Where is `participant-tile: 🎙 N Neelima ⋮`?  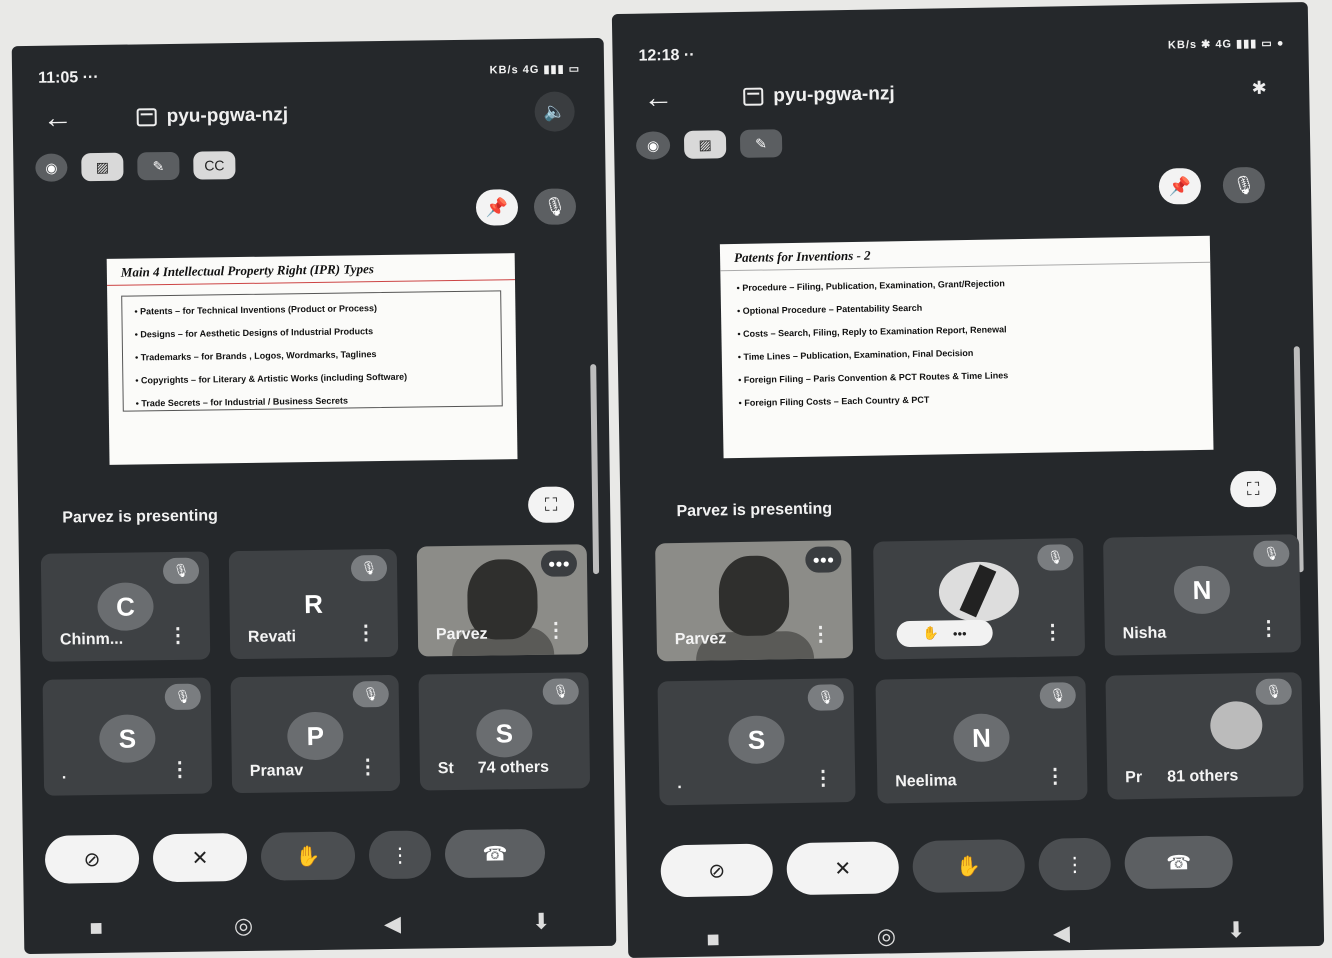
participant-tile: 🎙 N Neelima ⋮ is located at coordinates (981, 739).